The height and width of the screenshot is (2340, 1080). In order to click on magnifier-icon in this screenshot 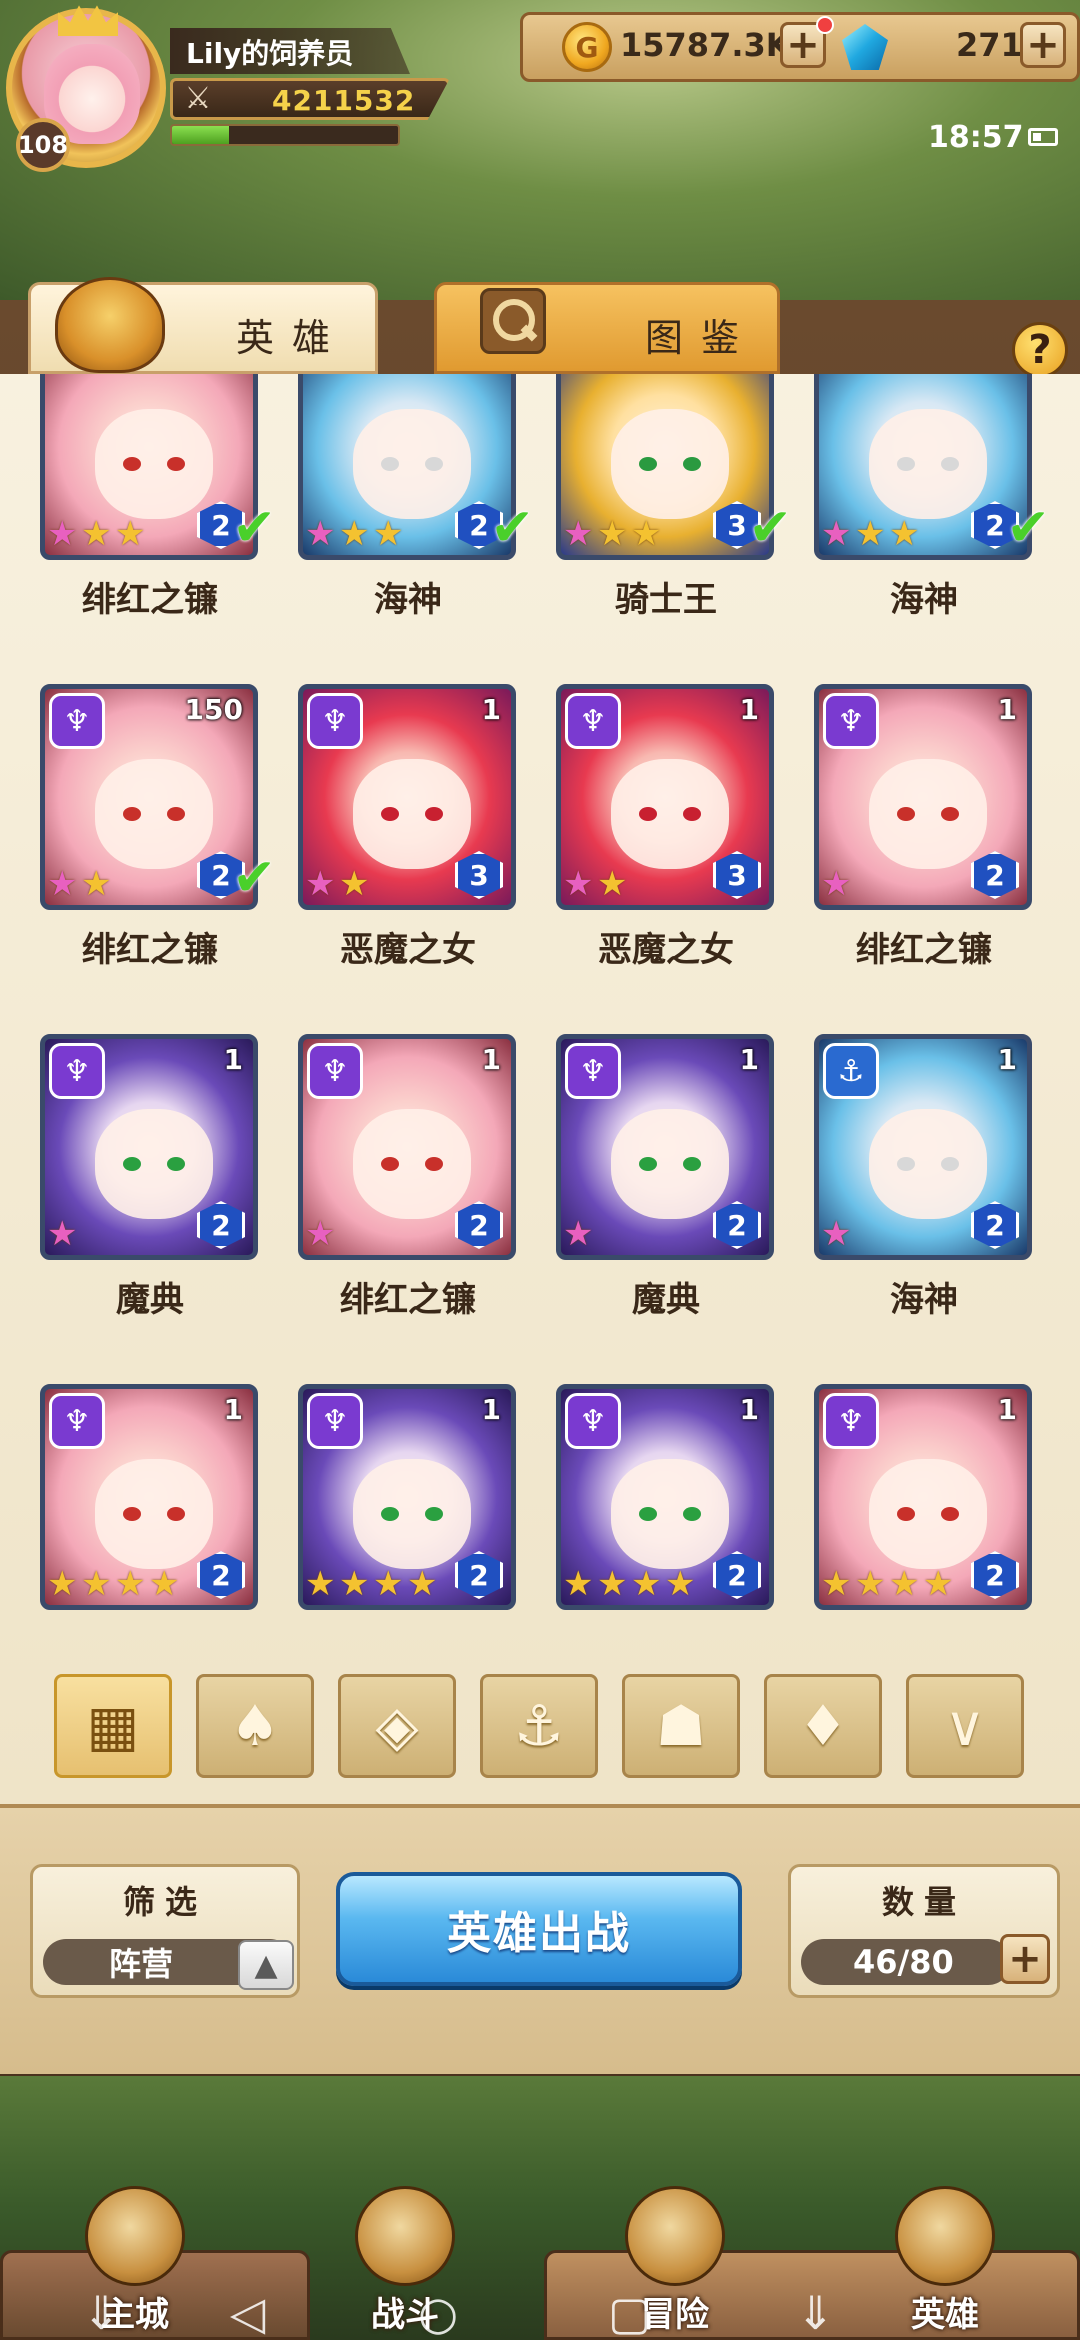, I will do `click(513, 321)`.